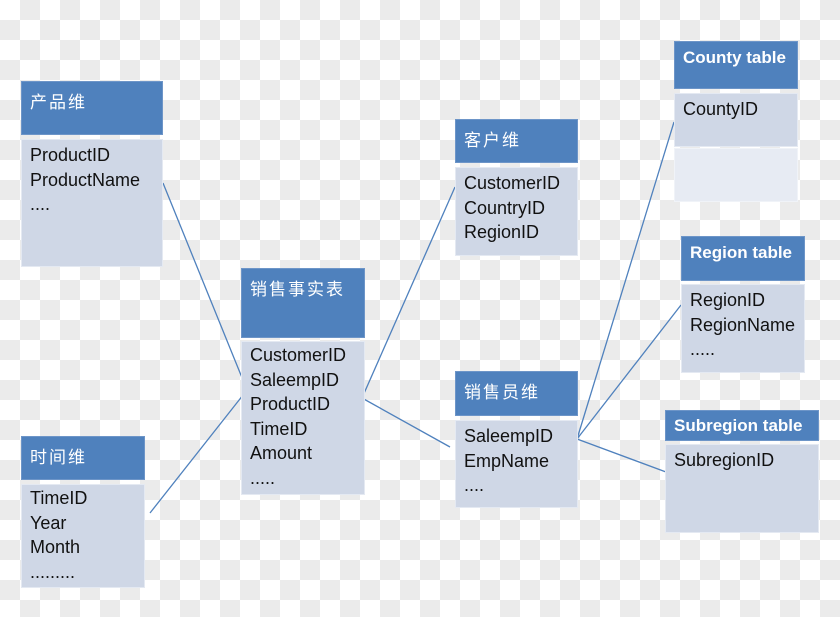  I want to click on link-salesperson-county, so click(625, 280).